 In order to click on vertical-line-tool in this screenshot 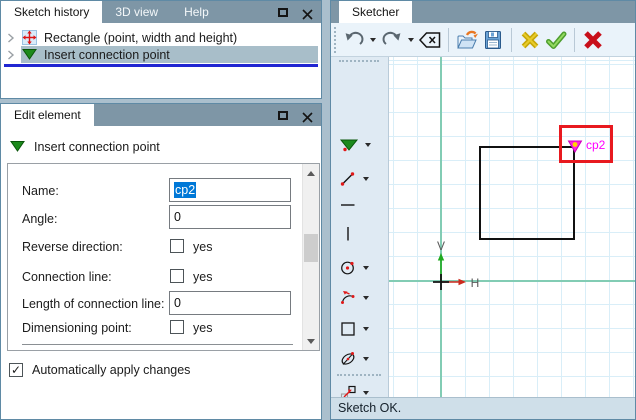, I will do `click(360, 234)`.